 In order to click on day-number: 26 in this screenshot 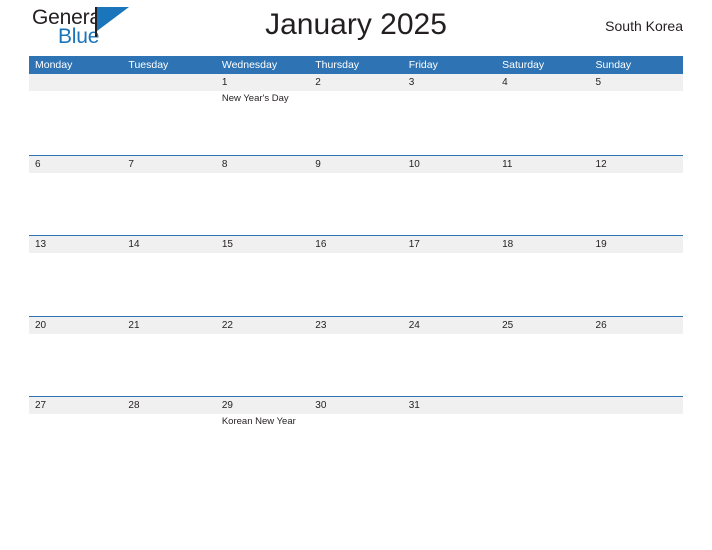, I will do `click(636, 325)`.